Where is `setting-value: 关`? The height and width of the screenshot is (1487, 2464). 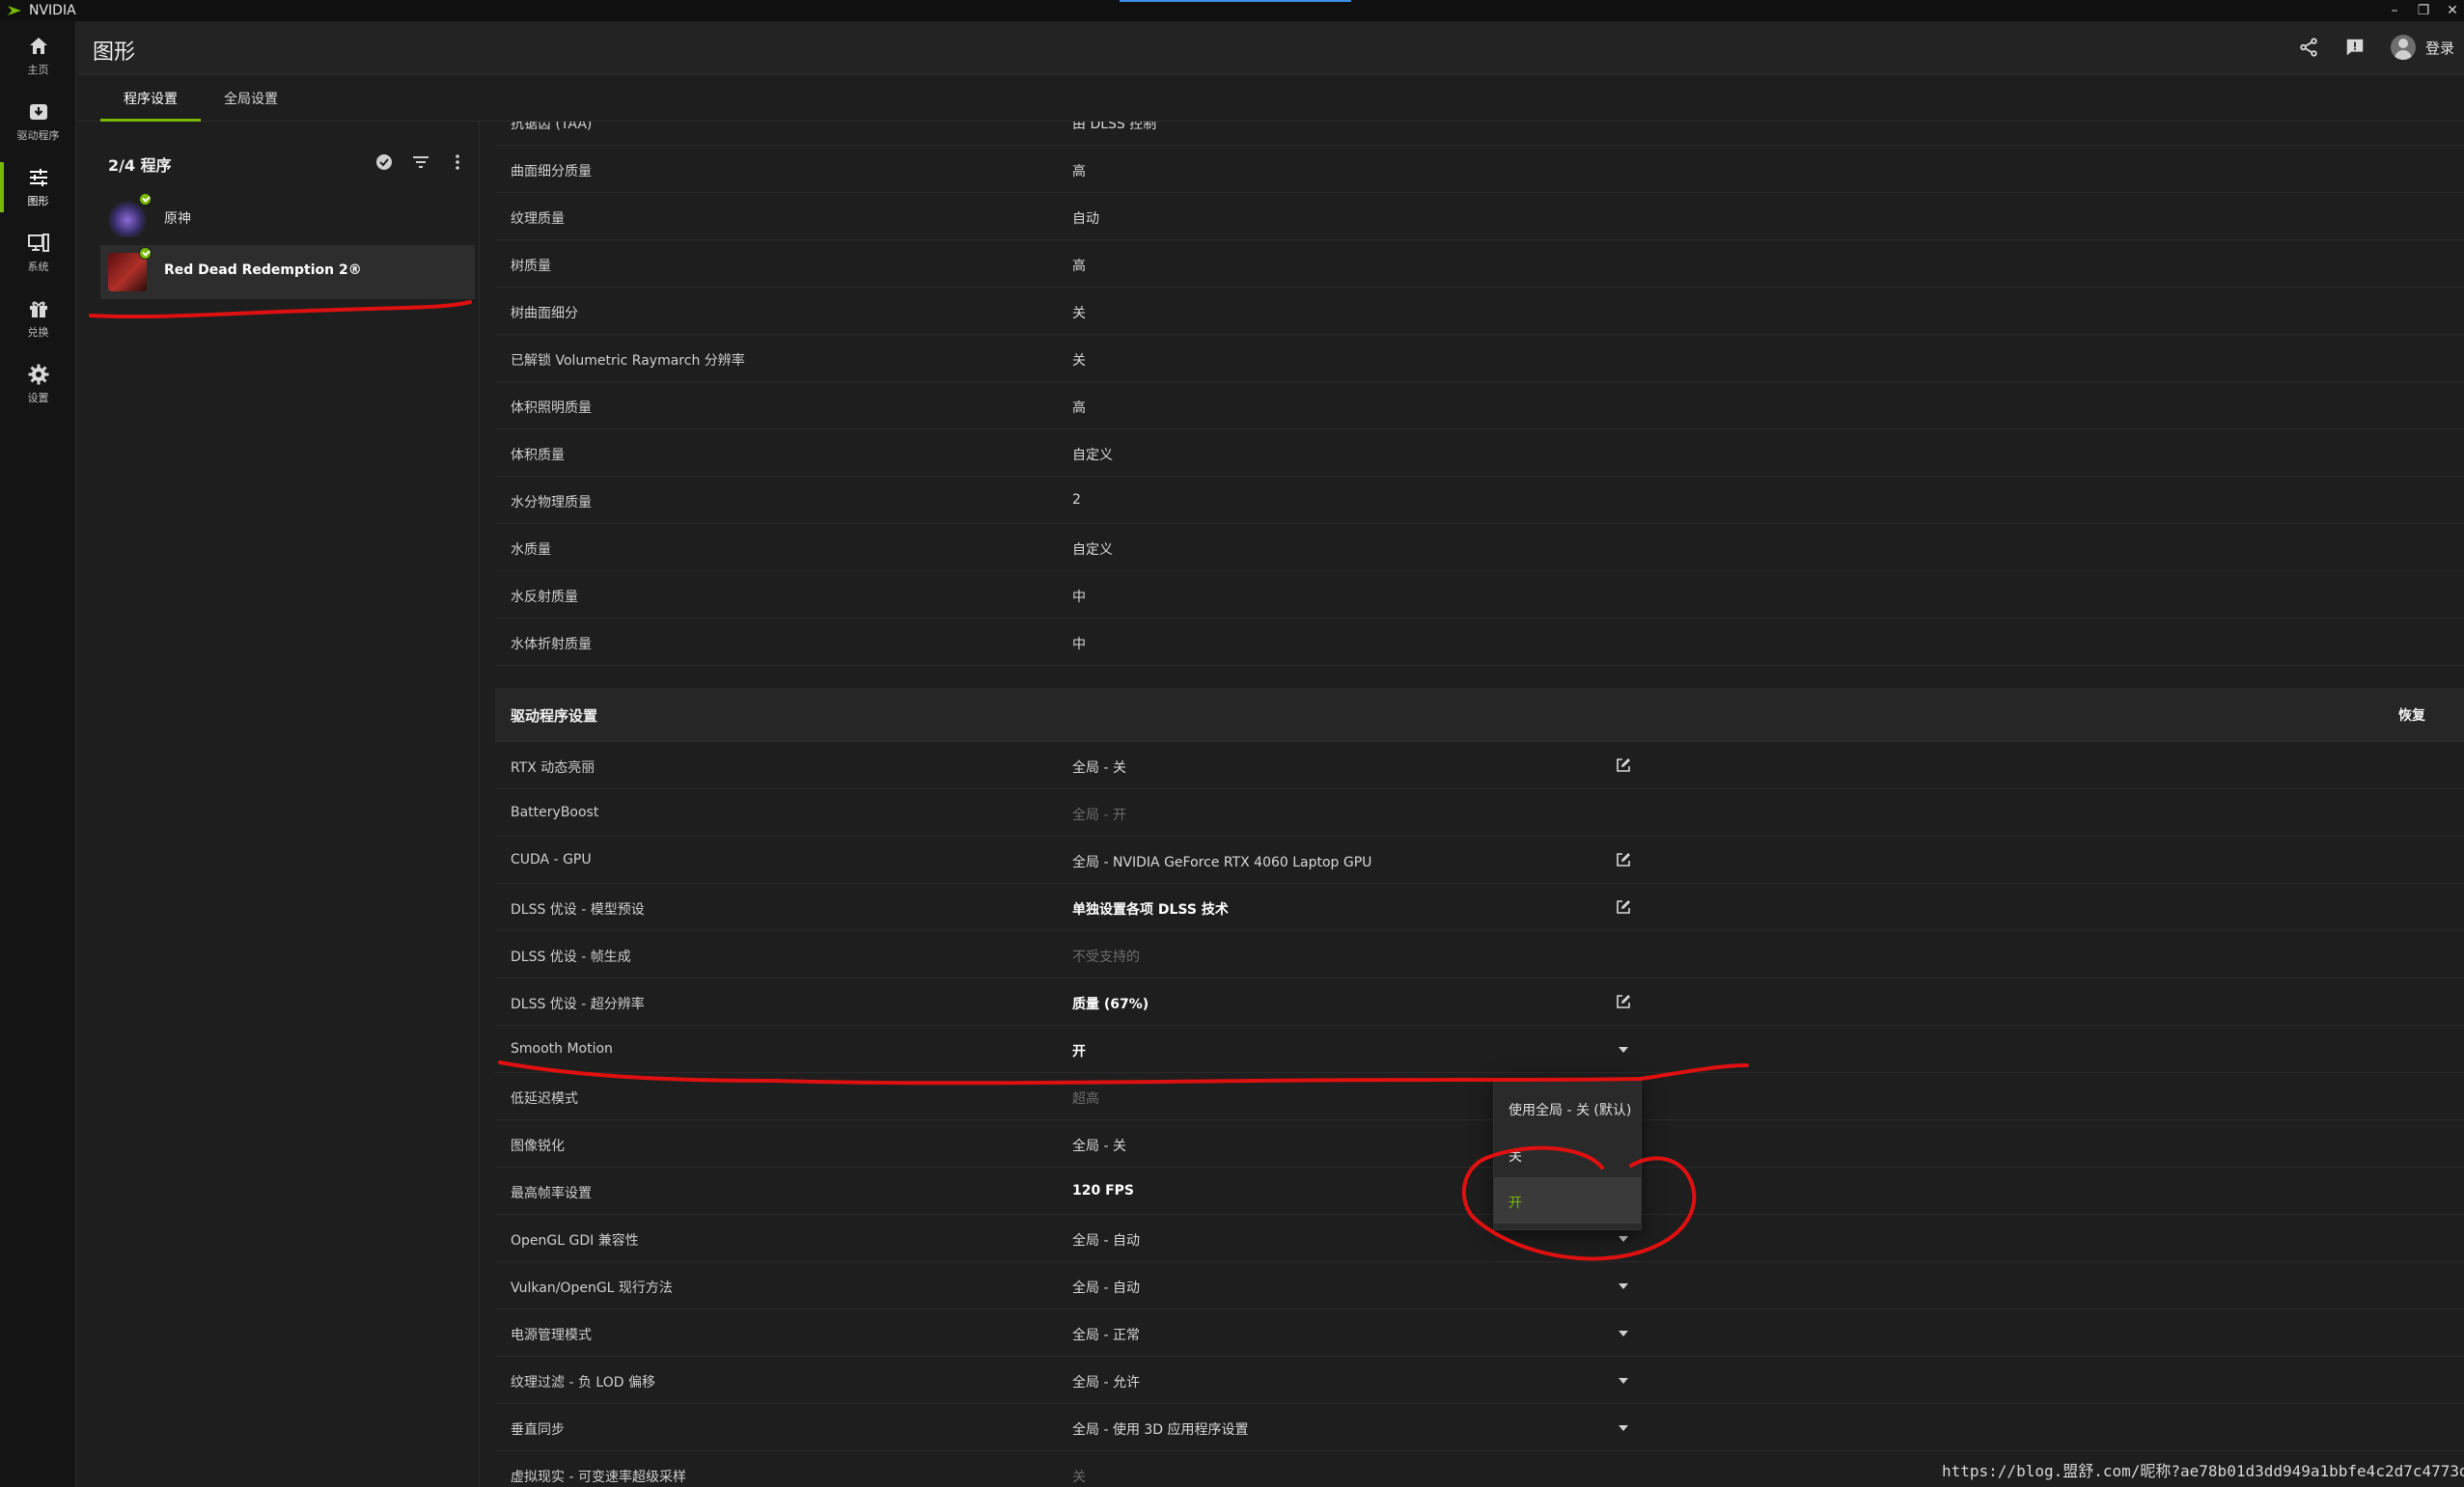
setting-value: 关 is located at coordinates (1079, 313).